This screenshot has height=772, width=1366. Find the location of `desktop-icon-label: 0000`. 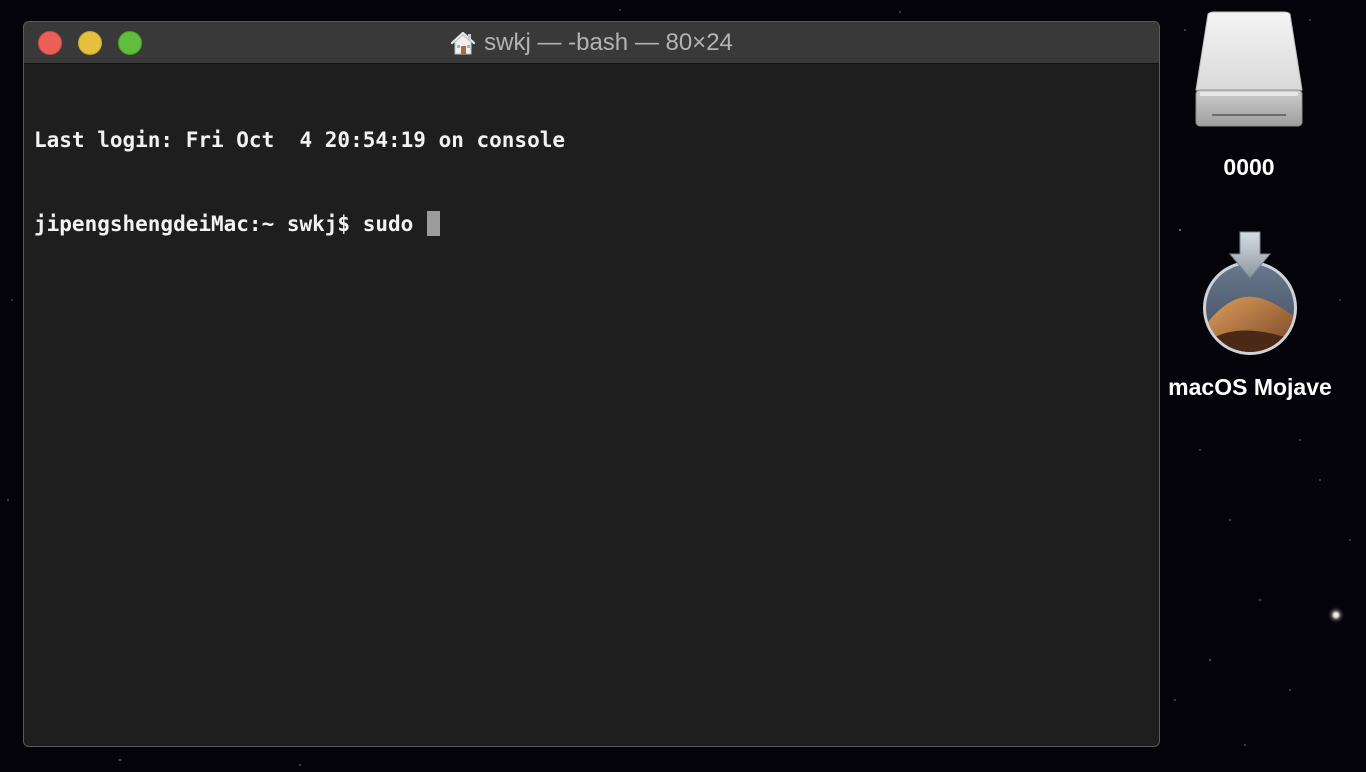

desktop-icon-label: 0000 is located at coordinates (1249, 167).